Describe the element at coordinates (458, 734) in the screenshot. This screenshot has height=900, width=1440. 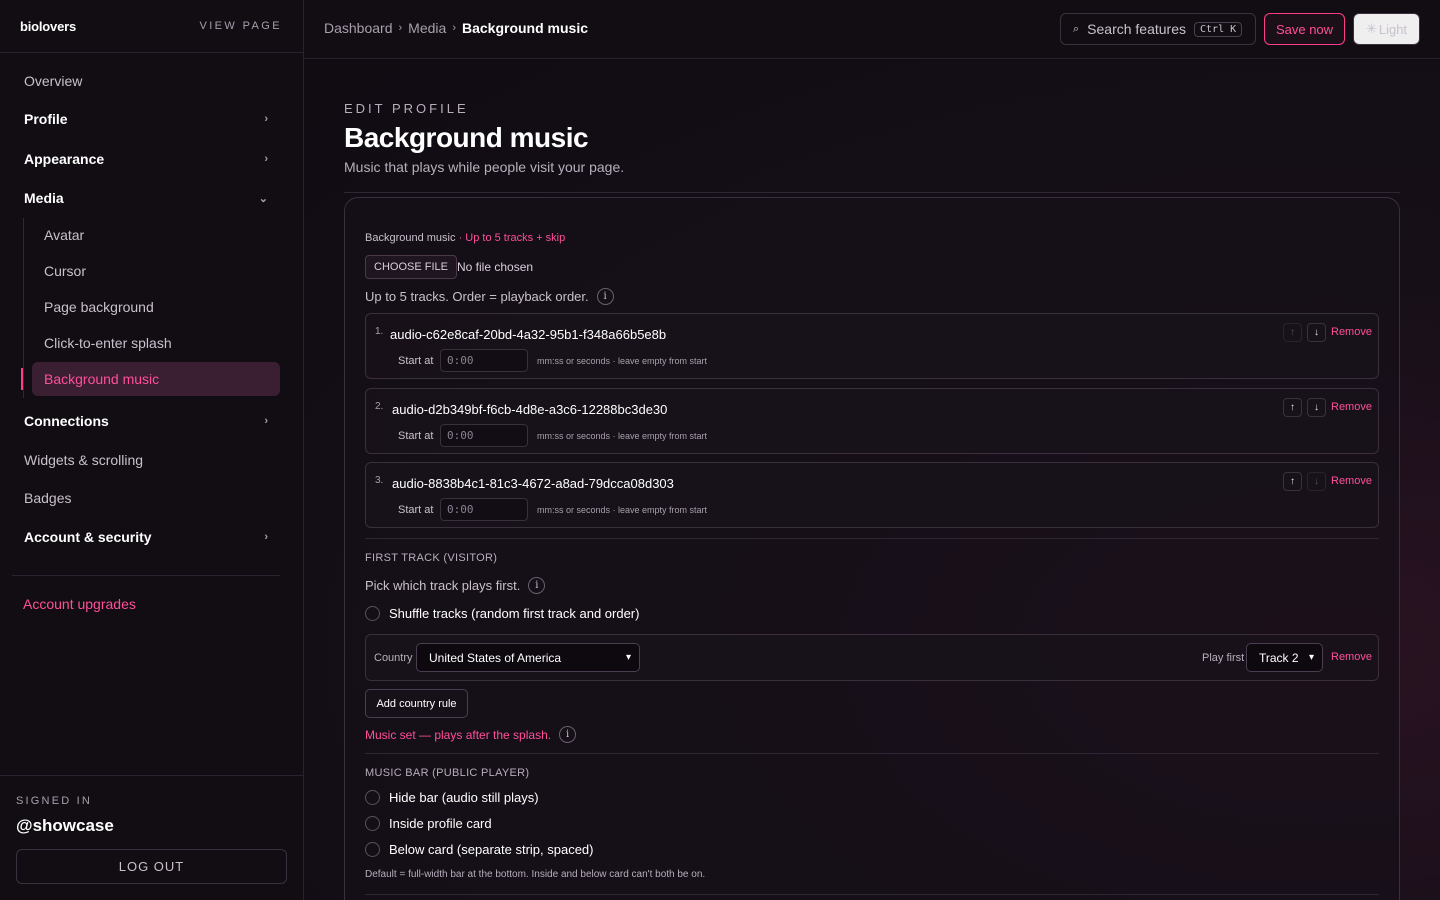
I see `status-text: Music set — plays after the splash.` at that location.